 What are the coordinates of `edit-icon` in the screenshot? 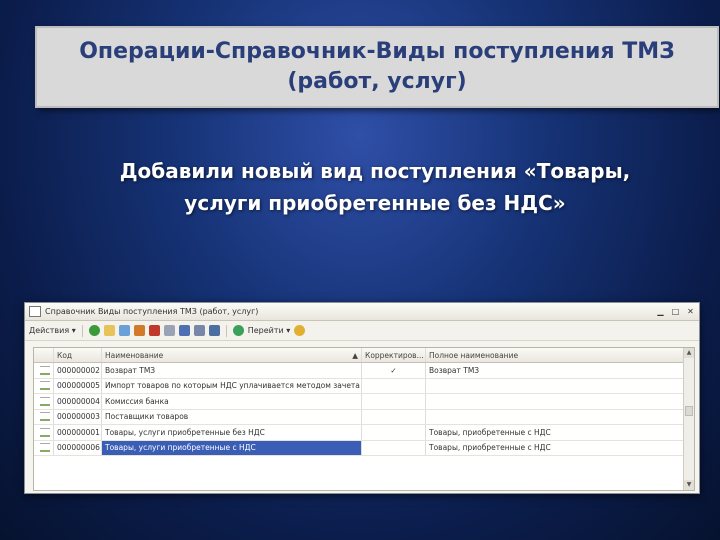 It's located at (139, 330).